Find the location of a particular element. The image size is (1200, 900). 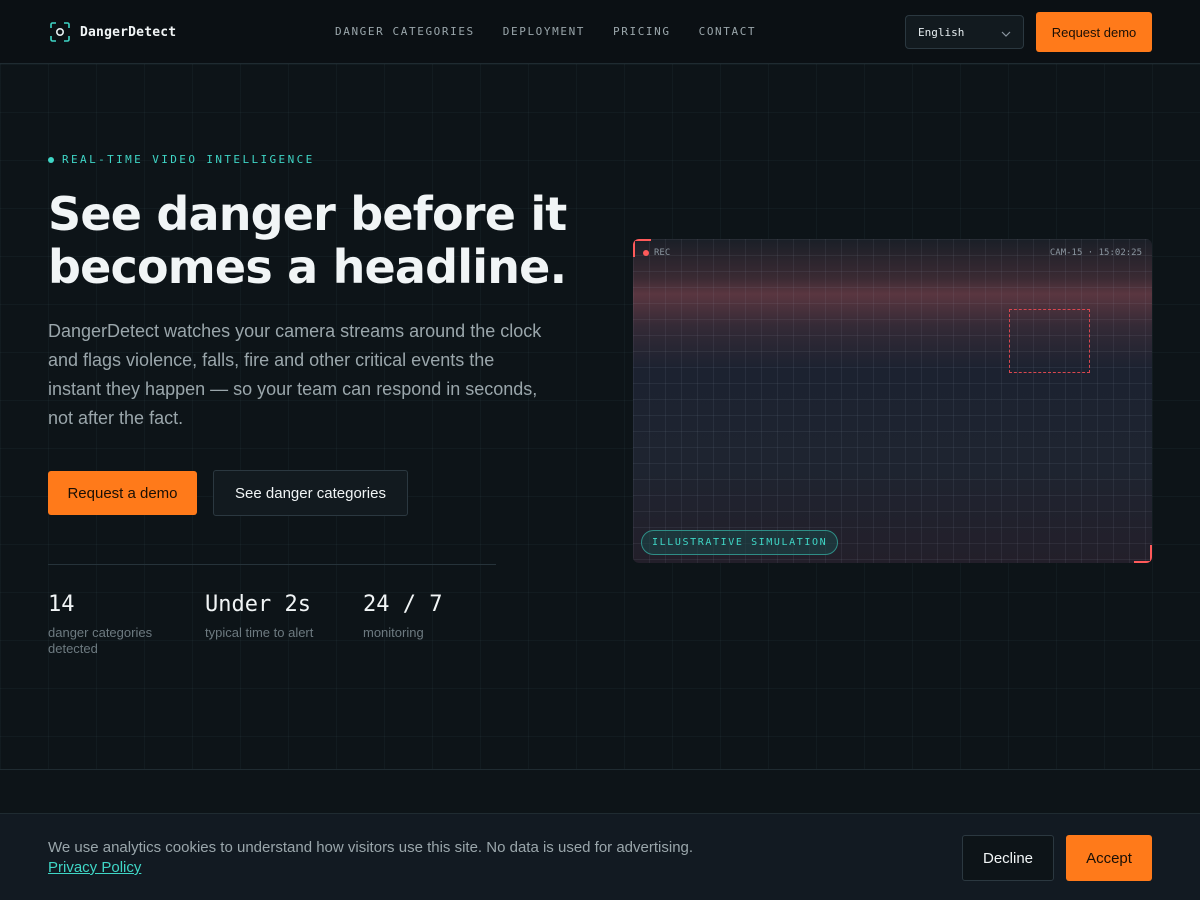

privacy-policy-link: Privacy Policy is located at coordinates (94, 867).